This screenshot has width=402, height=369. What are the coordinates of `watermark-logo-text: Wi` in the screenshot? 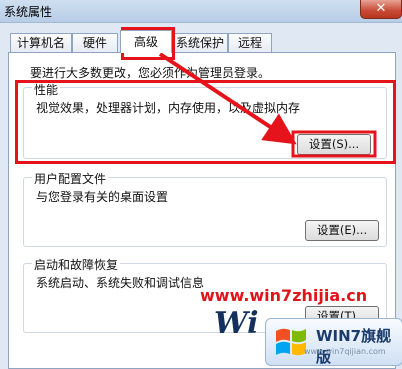 It's located at (236, 323).